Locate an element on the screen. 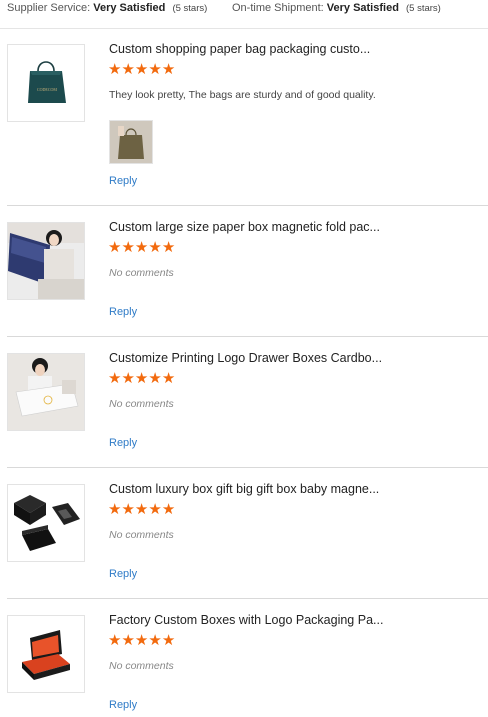 The height and width of the screenshot is (717, 488). product-image-magnetic-box is located at coordinates (46, 261).